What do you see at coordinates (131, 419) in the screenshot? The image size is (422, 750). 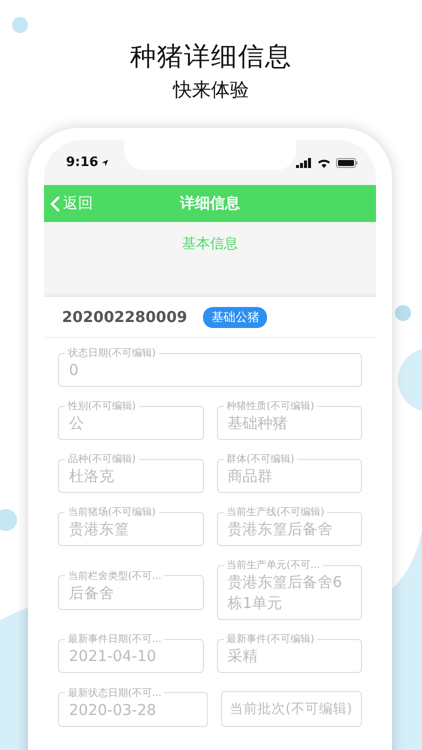 I see `readonly-field: 性别(不可编辑) 公` at bounding box center [131, 419].